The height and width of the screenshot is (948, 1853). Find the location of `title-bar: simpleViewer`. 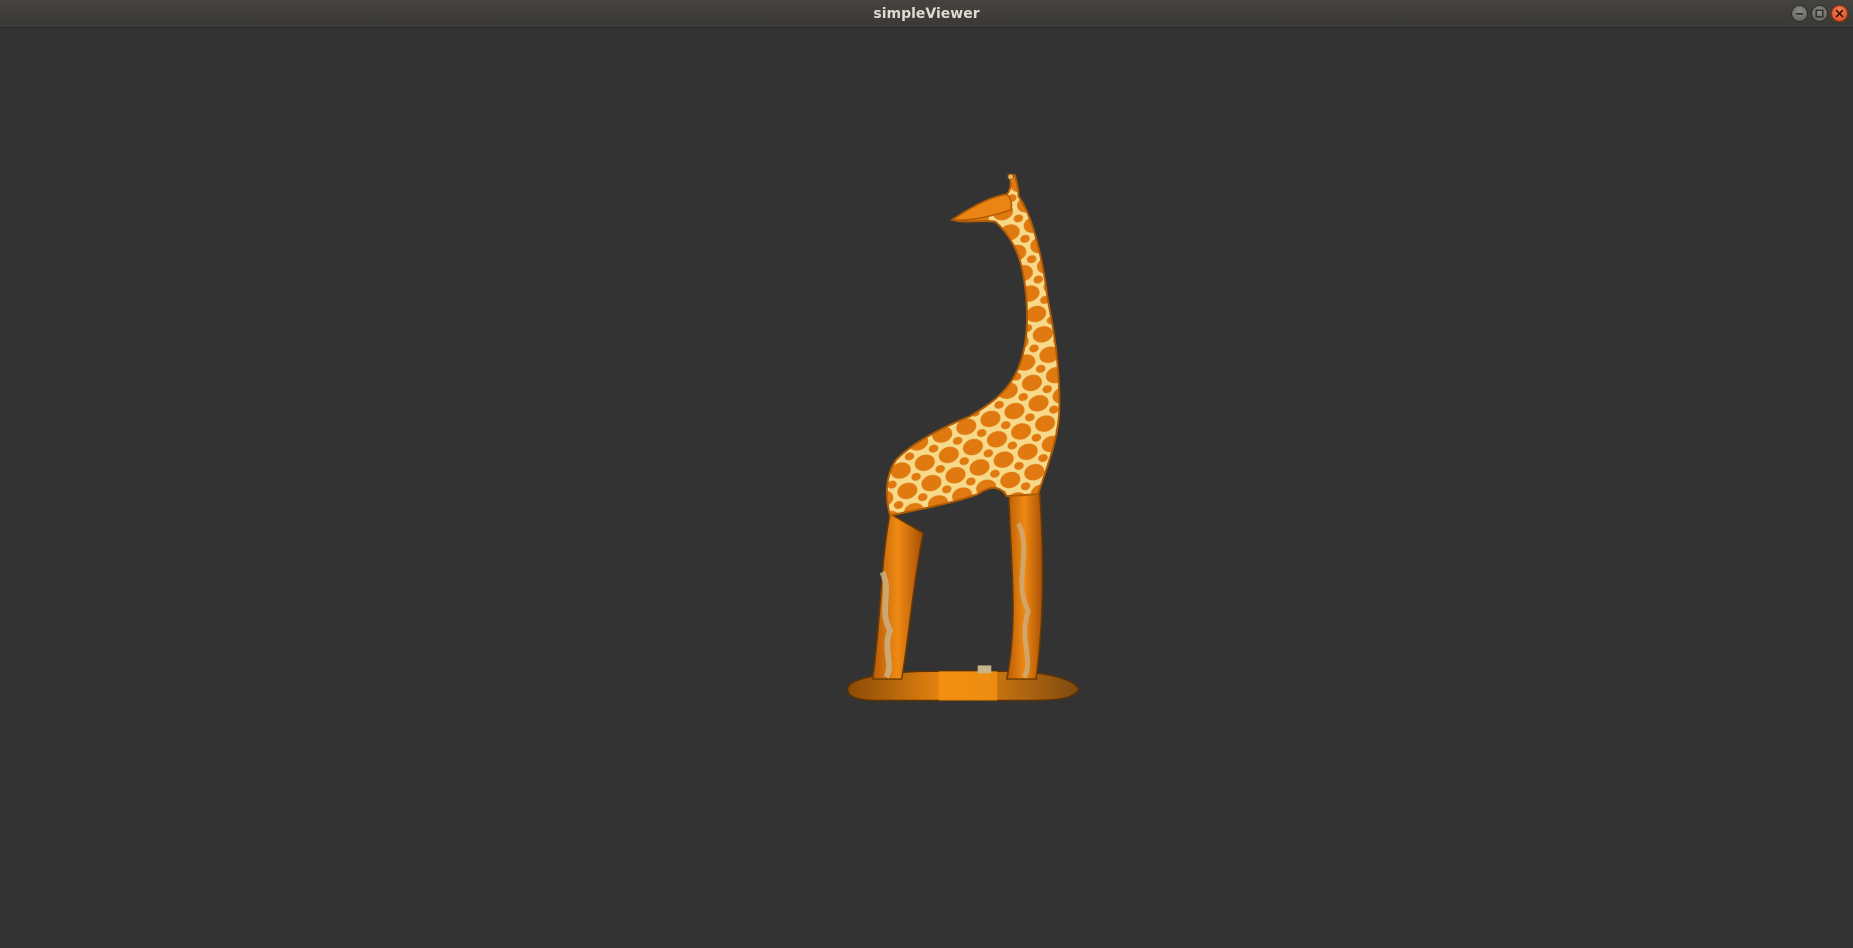

title-bar: simpleViewer is located at coordinates (926, 14).